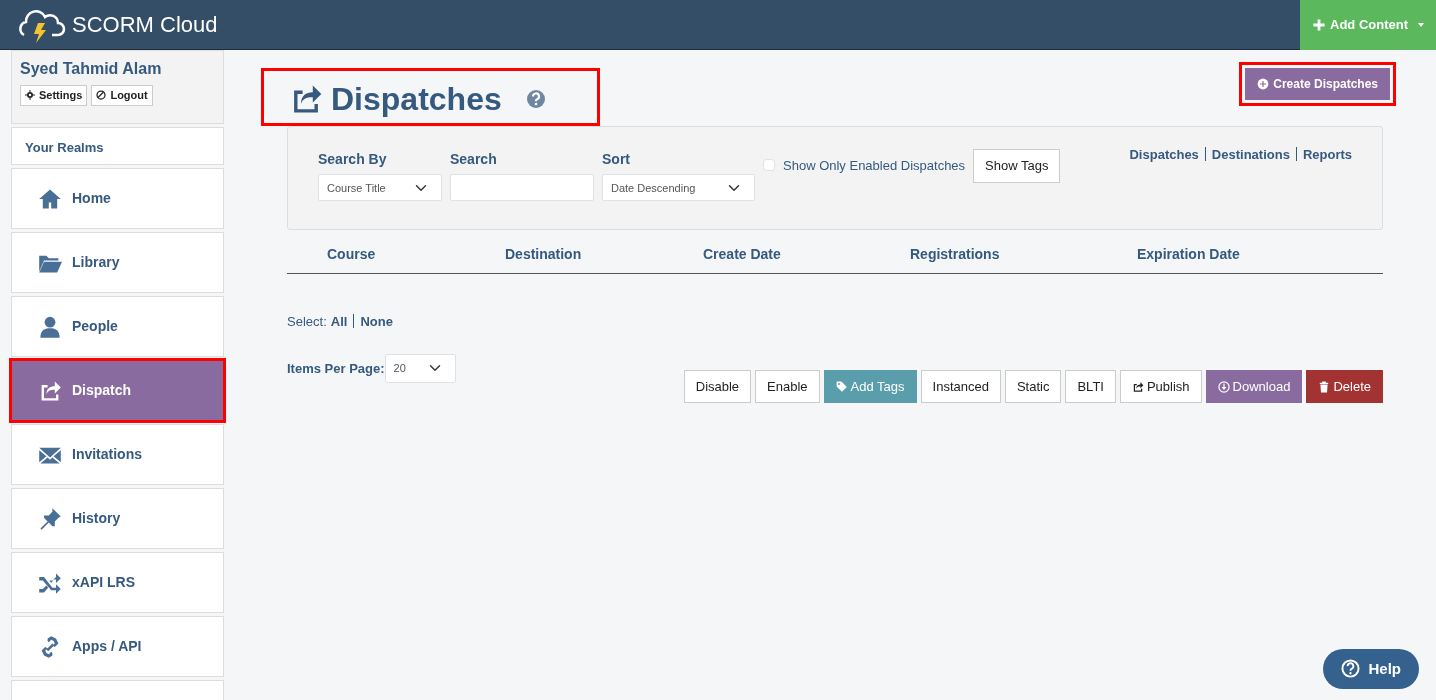 The width and height of the screenshot is (1436, 700). I want to click on tag-icon, so click(841, 386).